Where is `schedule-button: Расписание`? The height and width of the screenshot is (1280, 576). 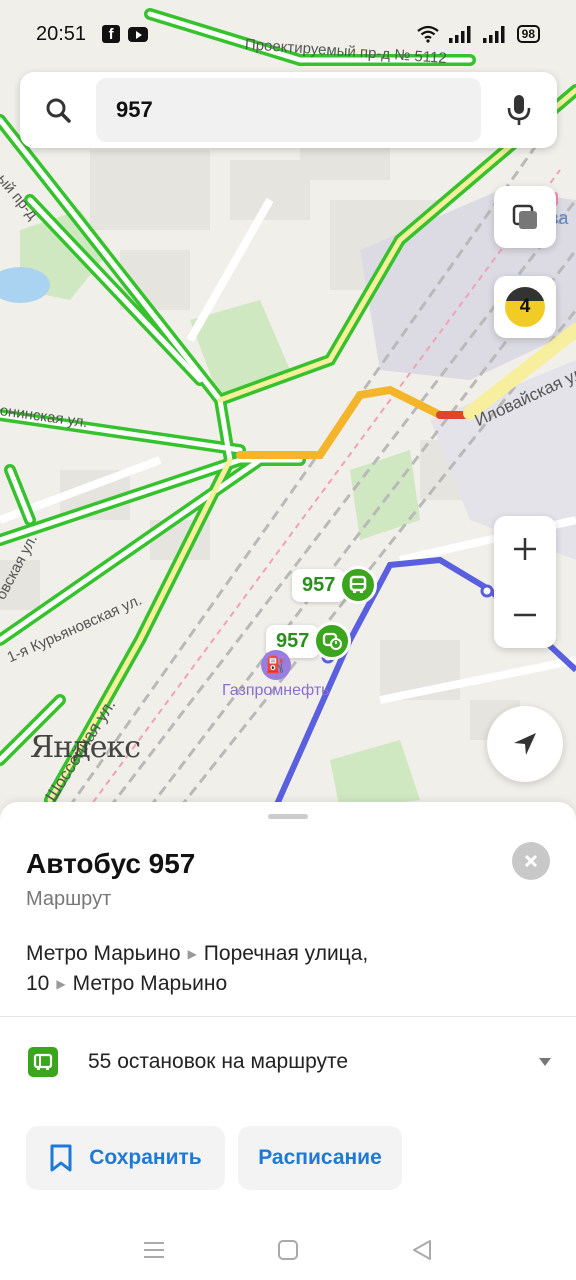 schedule-button: Расписание is located at coordinates (320, 1158).